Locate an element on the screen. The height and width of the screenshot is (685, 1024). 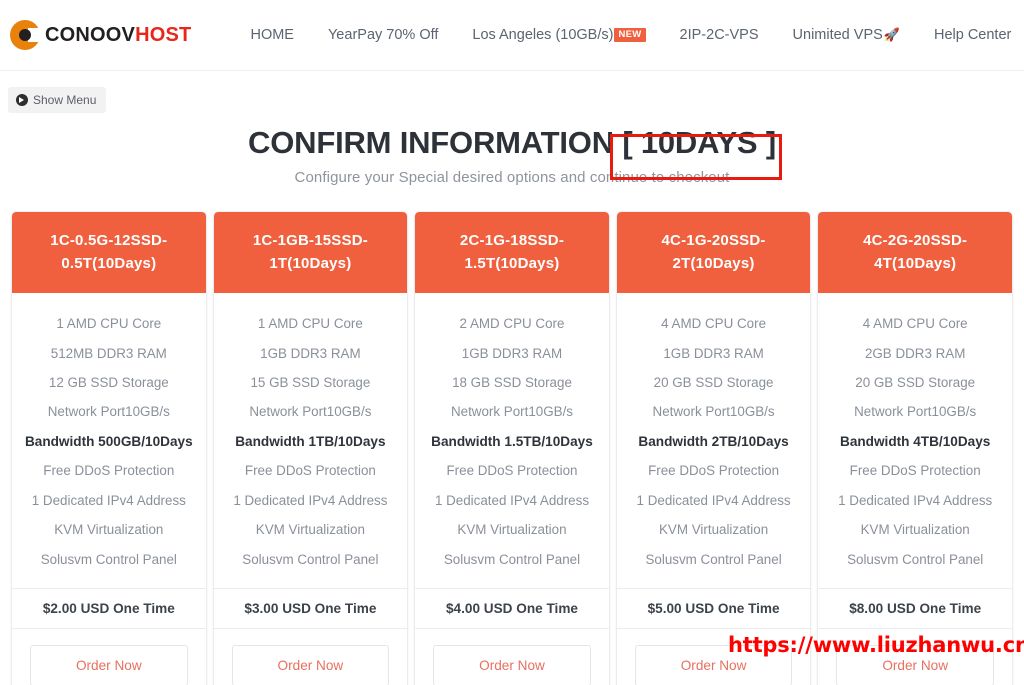
nav-item-los-angeles: Los Angeles (10GB/s) NEW is located at coordinates (558, 35).